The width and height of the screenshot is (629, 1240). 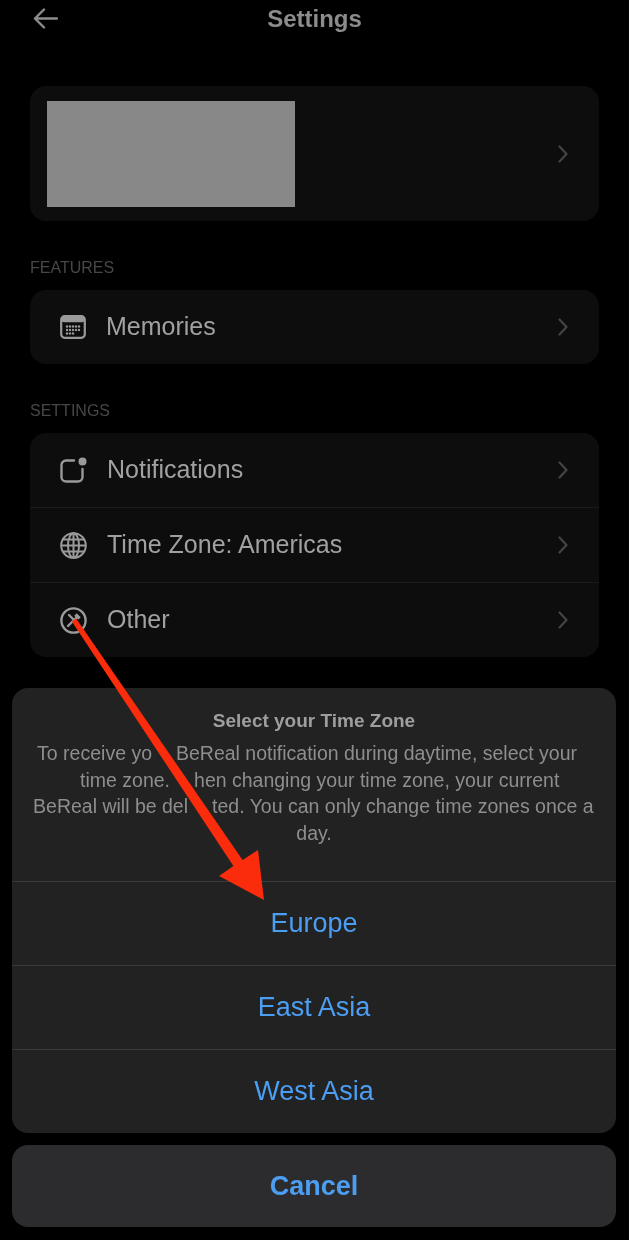 I want to click on app-badge-icon, so click(x=73, y=470).